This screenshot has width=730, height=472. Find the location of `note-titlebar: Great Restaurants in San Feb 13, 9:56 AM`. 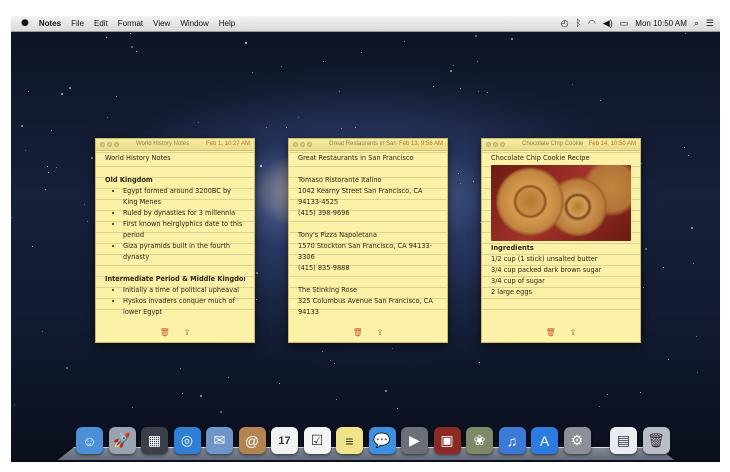

note-titlebar: Great Restaurants in San Feb 13, 9:56 AM is located at coordinates (368, 145).